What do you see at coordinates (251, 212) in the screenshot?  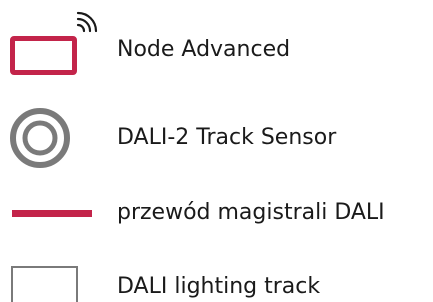 I see `legend-label-dali-bus: przewód magistrali DALI` at bounding box center [251, 212].